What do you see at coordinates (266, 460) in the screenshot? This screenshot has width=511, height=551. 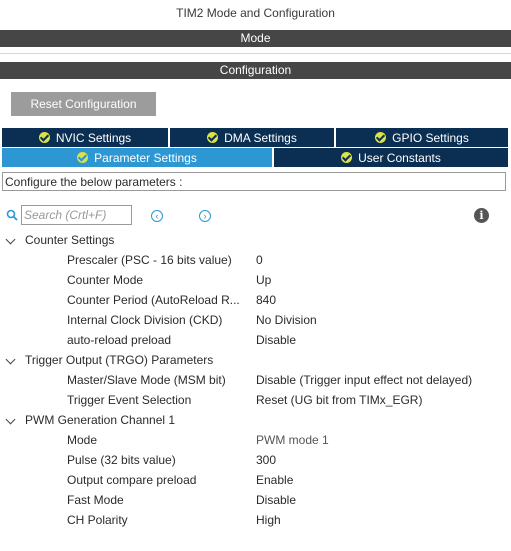 I see `param-value: 300` at bounding box center [266, 460].